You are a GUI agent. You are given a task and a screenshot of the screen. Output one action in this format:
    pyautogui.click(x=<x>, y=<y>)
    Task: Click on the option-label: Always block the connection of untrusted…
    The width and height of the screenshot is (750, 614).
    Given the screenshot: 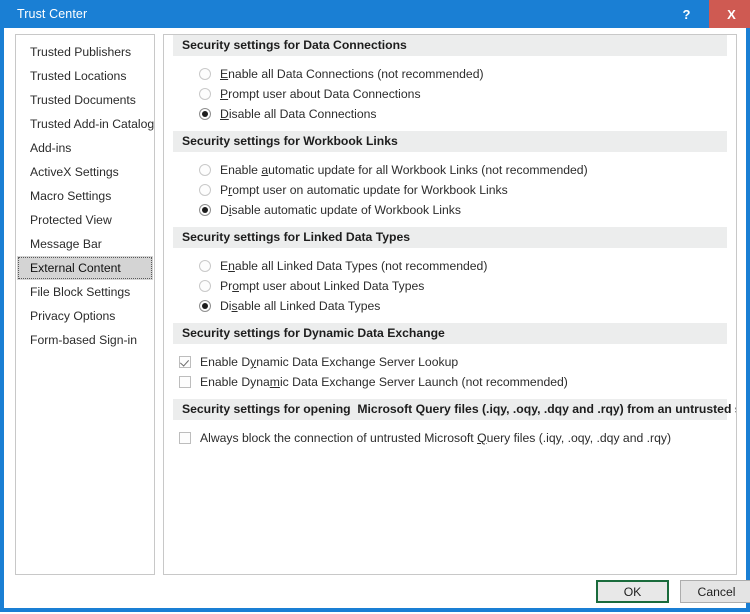 What is the action you would take?
    pyautogui.click(x=435, y=438)
    